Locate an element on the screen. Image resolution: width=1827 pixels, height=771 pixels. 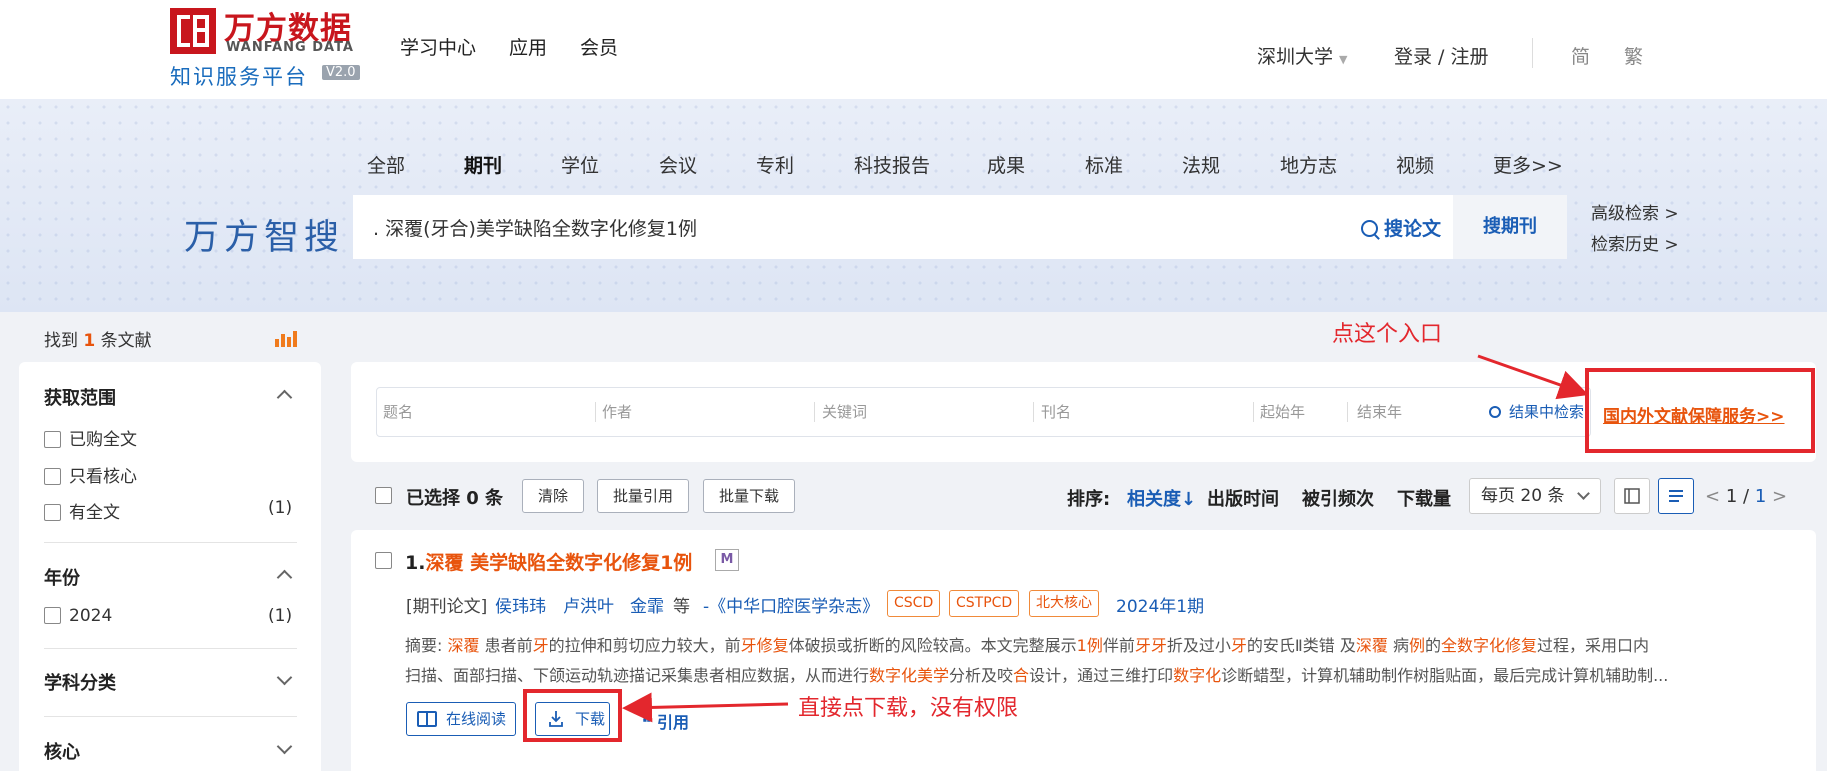
selected-count: 已选择 0 条 is located at coordinates (455, 498).